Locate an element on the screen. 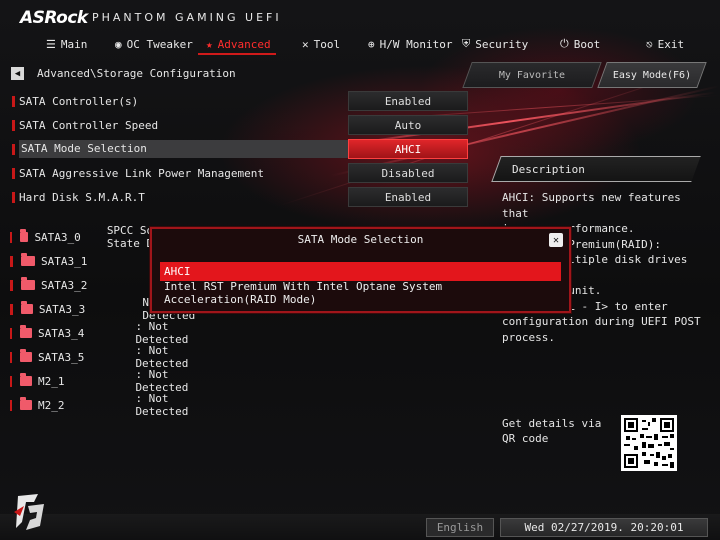 This screenshot has height=540, width=720. easy-mode-label: Easy Mode(F6) is located at coordinates (652, 75).